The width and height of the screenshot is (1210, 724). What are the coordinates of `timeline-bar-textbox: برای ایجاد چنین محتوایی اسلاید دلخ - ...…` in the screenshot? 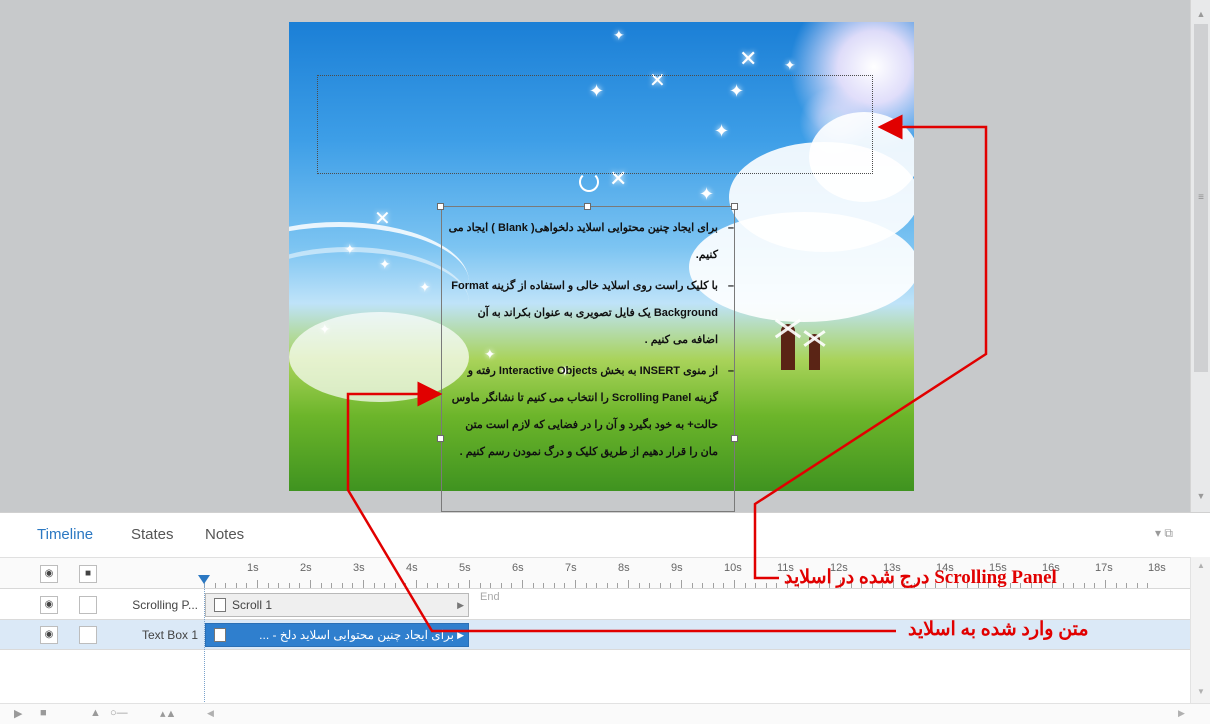 It's located at (337, 635).